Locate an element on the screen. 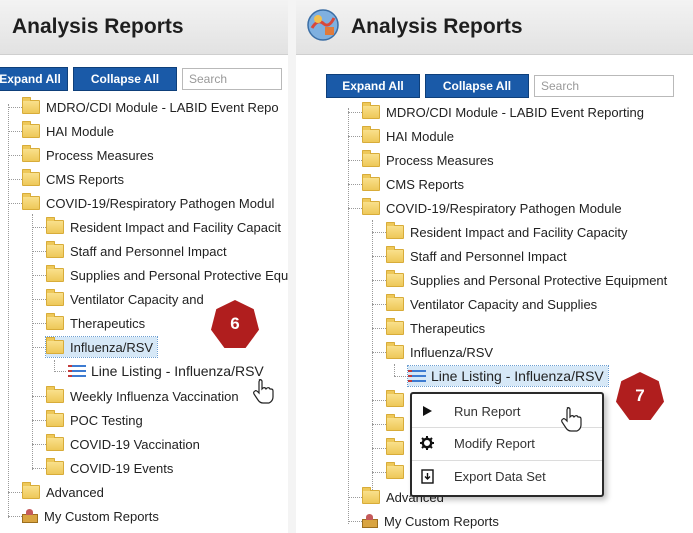 This screenshot has width=693, height=533. tree-item-label: Ventilator Capacity and Supplies is located at coordinates (504, 304).